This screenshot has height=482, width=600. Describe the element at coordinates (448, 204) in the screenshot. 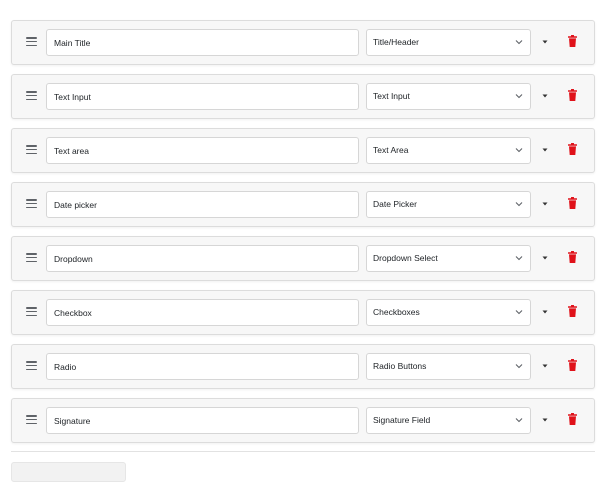

I see `field-type-select: Date Picker` at that location.